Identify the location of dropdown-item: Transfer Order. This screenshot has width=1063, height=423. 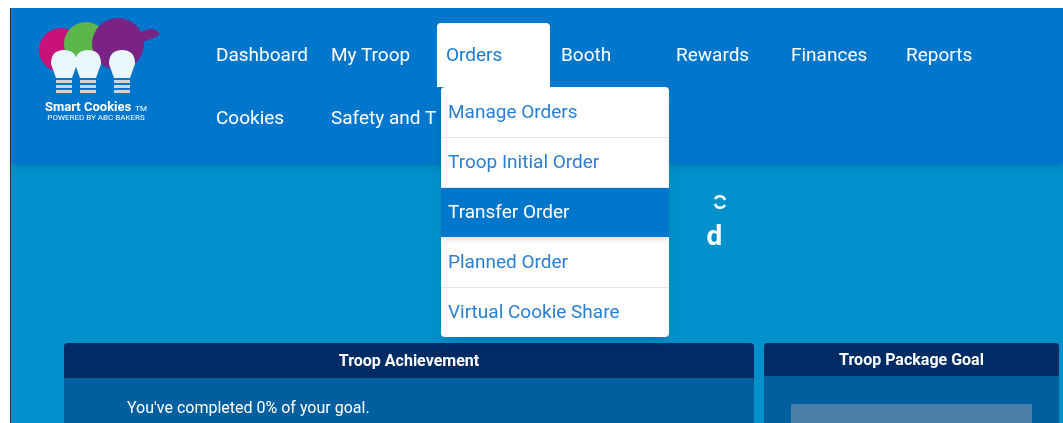
(555, 212).